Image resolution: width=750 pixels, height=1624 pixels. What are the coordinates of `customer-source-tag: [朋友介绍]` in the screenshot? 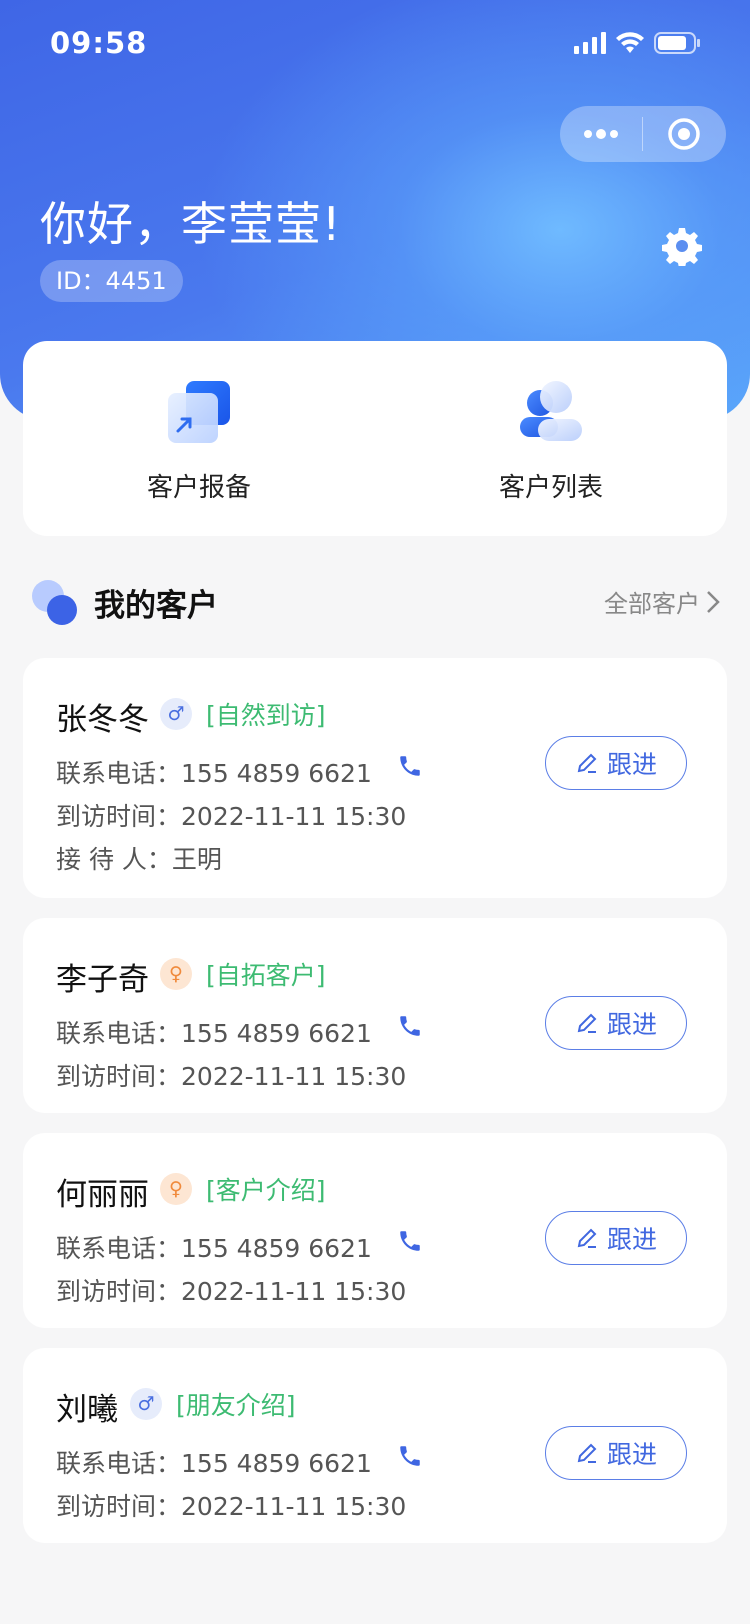 It's located at (236, 1405).